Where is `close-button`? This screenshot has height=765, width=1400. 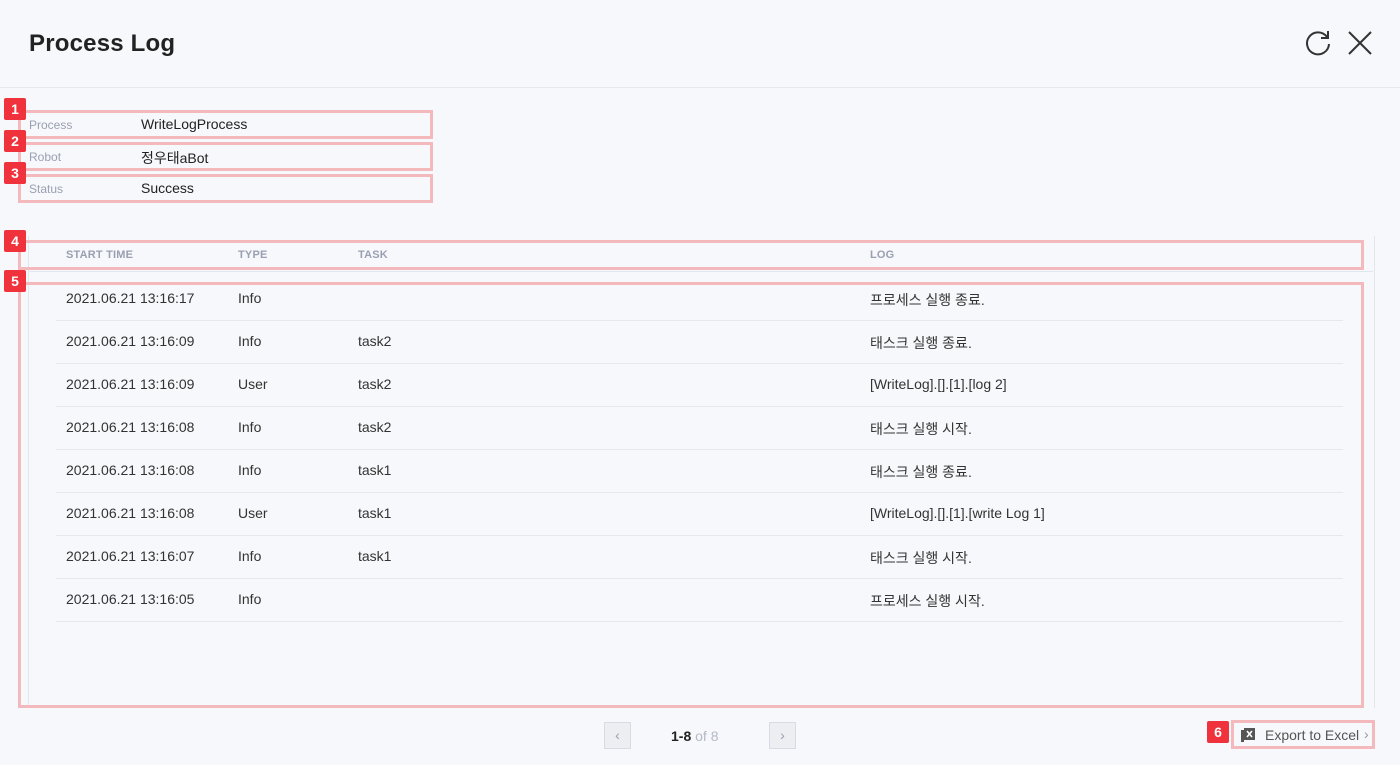 close-button is located at coordinates (1360, 43).